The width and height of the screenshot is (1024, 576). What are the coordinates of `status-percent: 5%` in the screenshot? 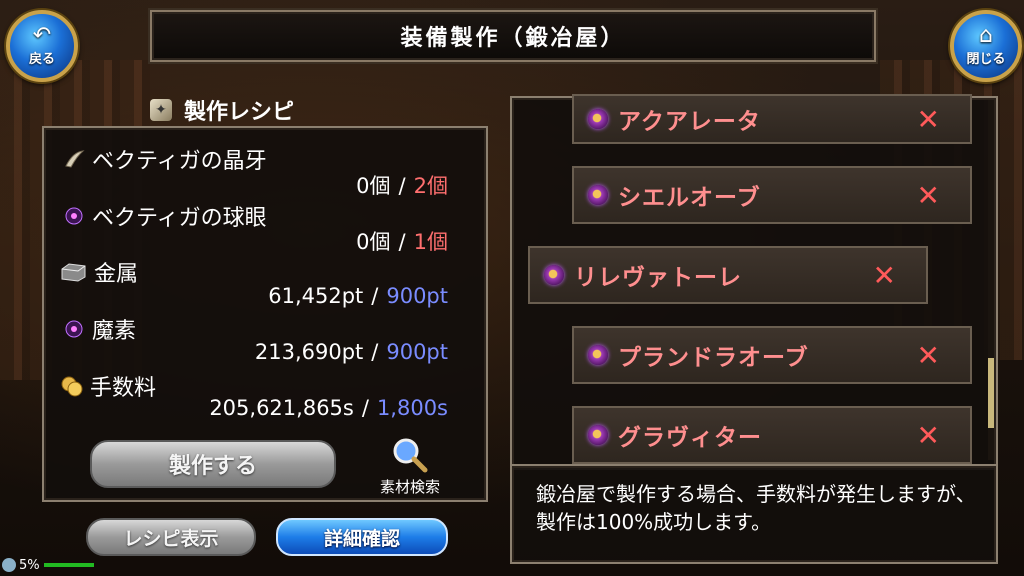 It's located at (29, 565).